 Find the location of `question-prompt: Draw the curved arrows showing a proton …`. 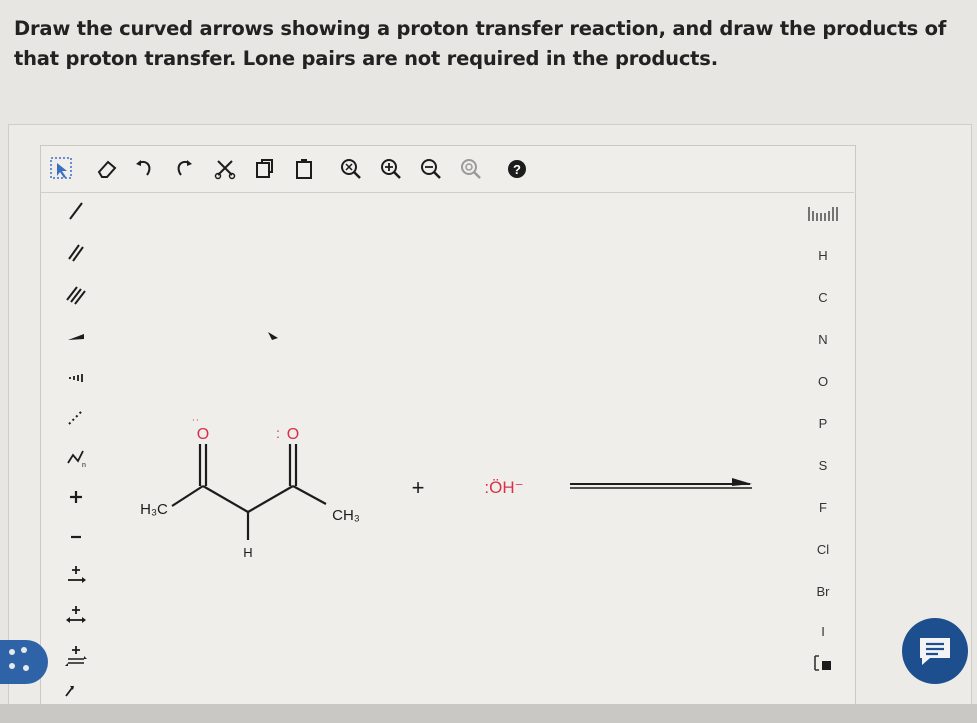

question-prompt: Draw the curved arrows showing a proton … is located at coordinates (480, 43).